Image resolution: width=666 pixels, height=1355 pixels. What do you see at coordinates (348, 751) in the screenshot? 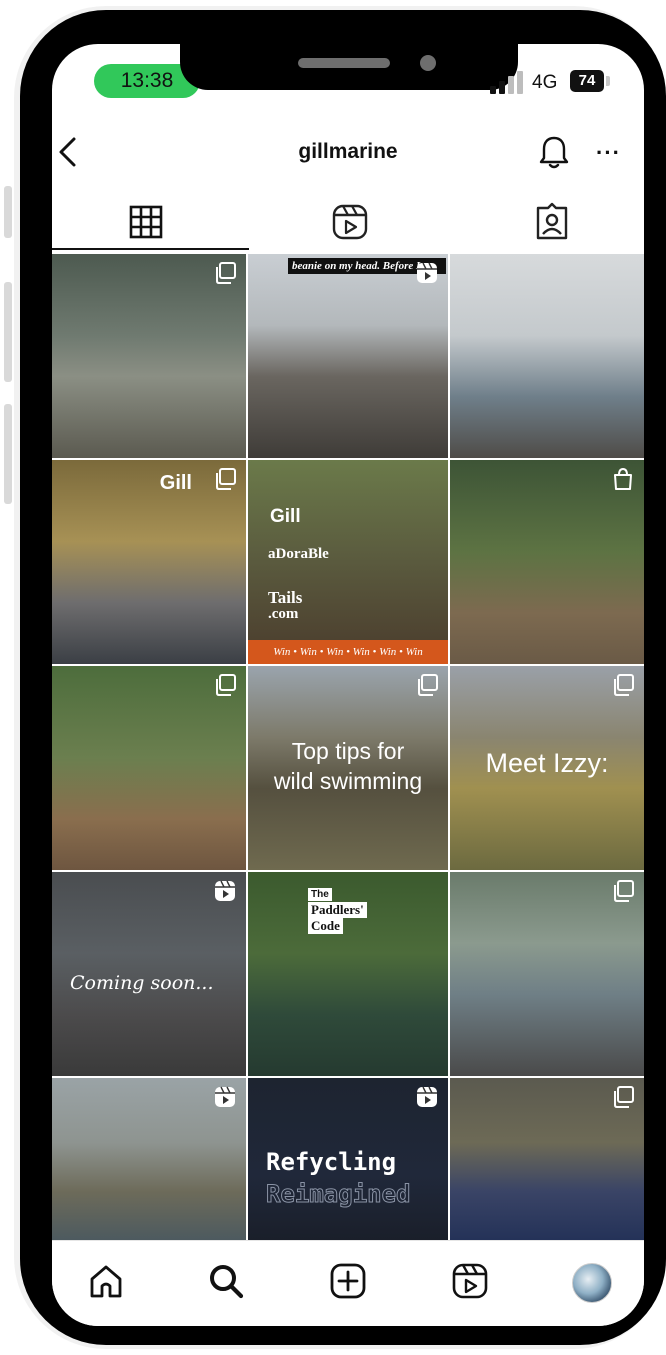
I see `post-text-overlay: Top tips for` at bounding box center [348, 751].